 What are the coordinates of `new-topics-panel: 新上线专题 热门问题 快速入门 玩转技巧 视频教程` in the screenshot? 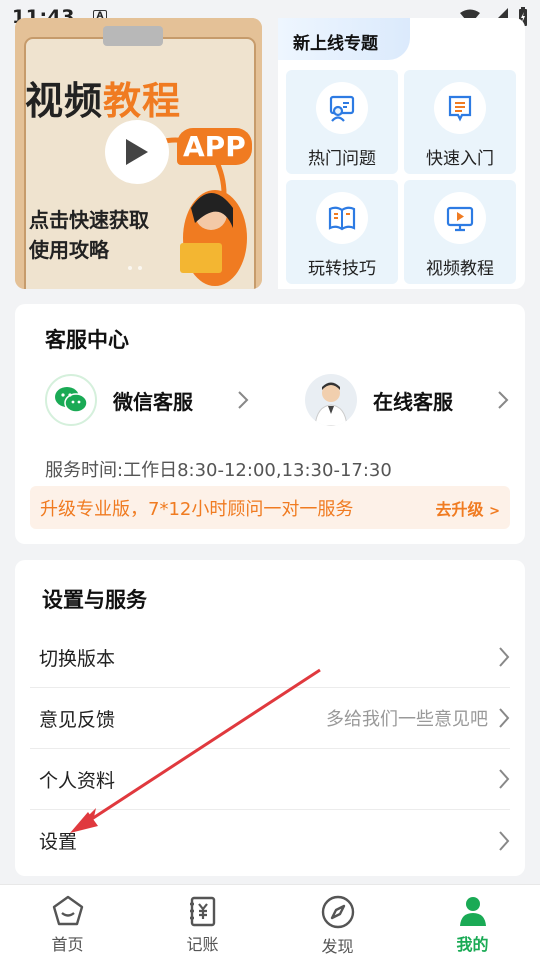 It's located at (401, 153).